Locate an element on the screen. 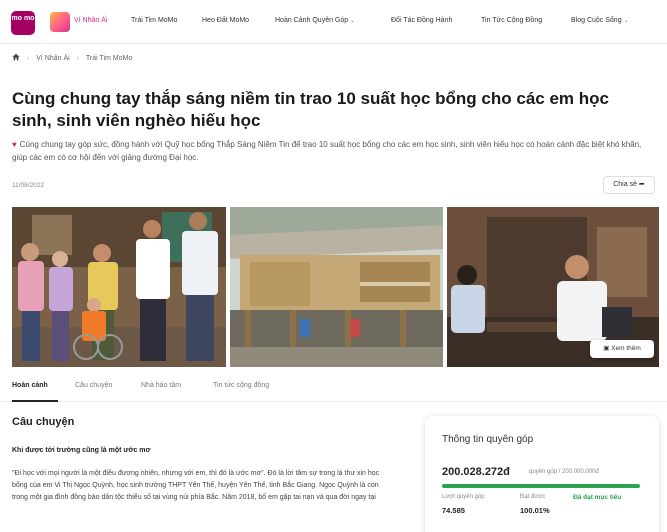  donations-count-value: 74.585 is located at coordinates (453, 510).